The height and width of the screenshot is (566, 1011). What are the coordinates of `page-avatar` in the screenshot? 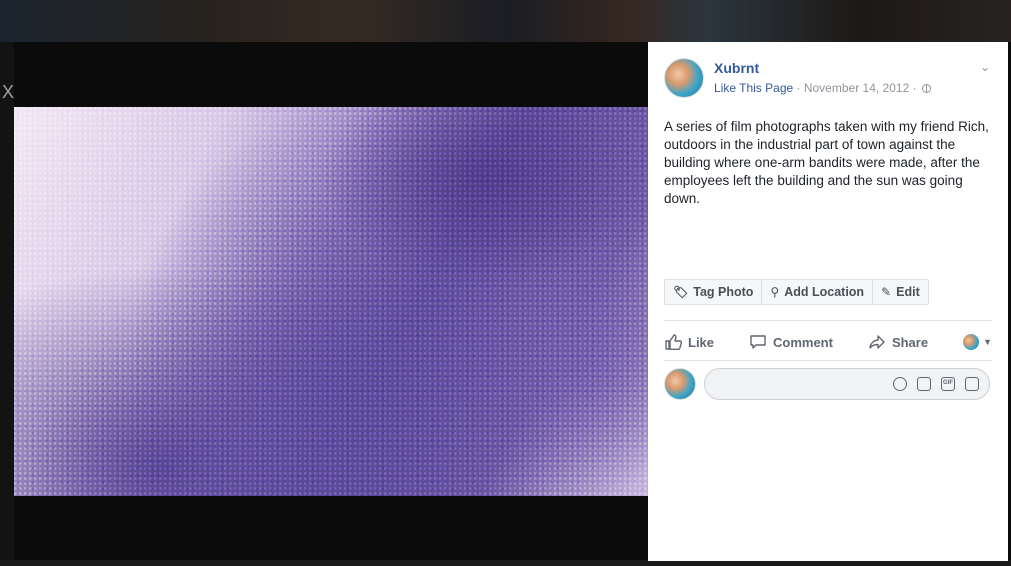 It's located at (684, 78).